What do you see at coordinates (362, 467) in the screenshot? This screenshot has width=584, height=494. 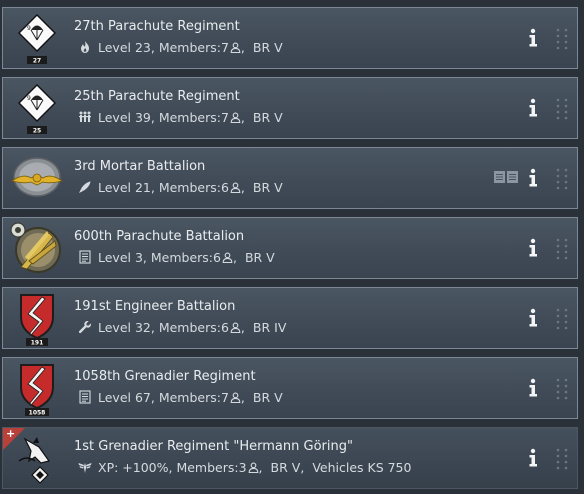 I see `vehicles-text: Vehicles KS 750` at bounding box center [362, 467].